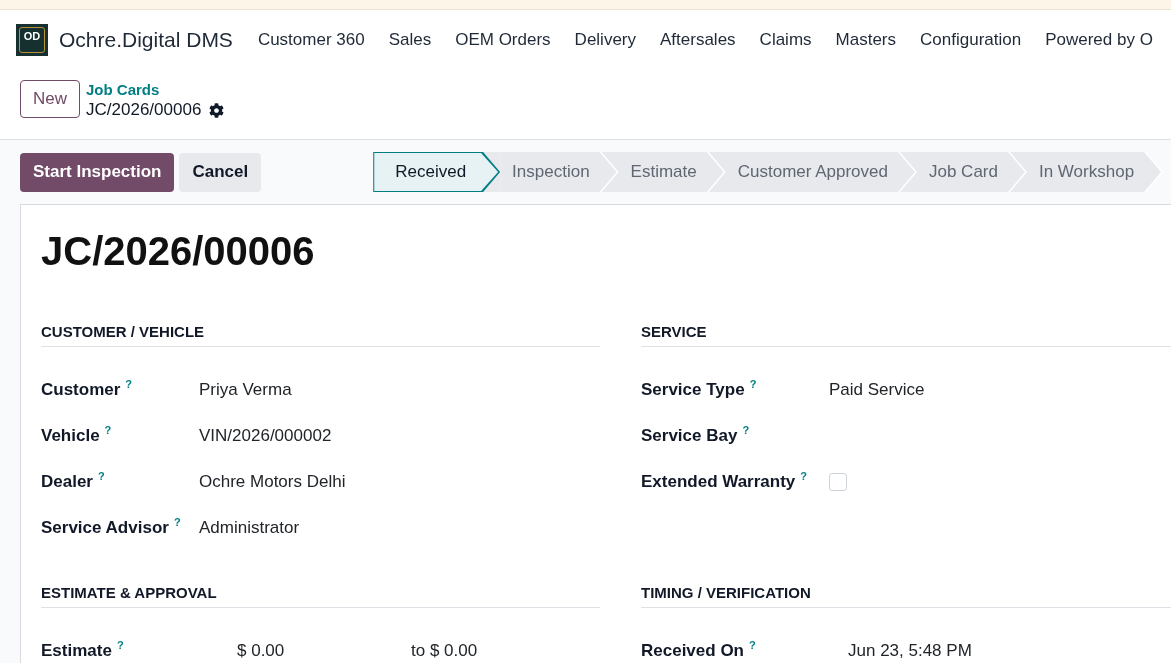 The image size is (1171, 663). What do you see at coordinates (838, 482) in the screenshot?
I see `checkbox` at bounding box center [838, 482].